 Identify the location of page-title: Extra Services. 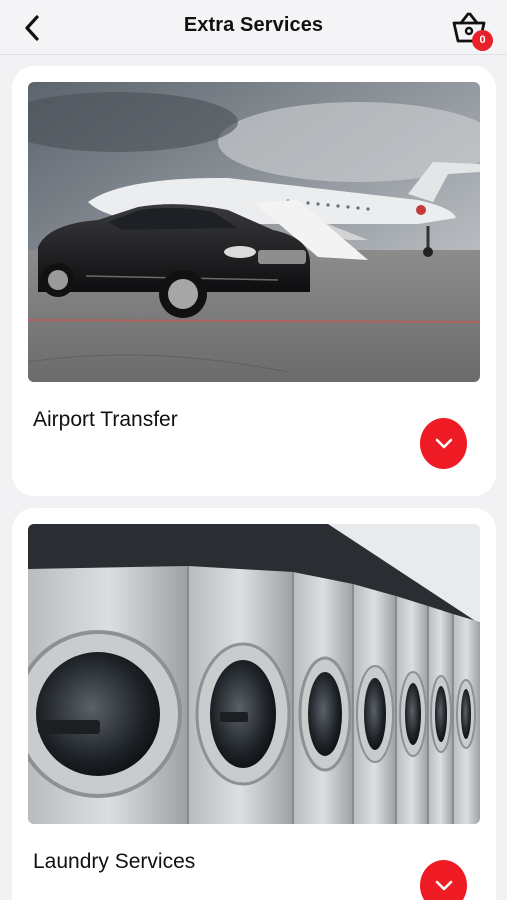
(253, 25).